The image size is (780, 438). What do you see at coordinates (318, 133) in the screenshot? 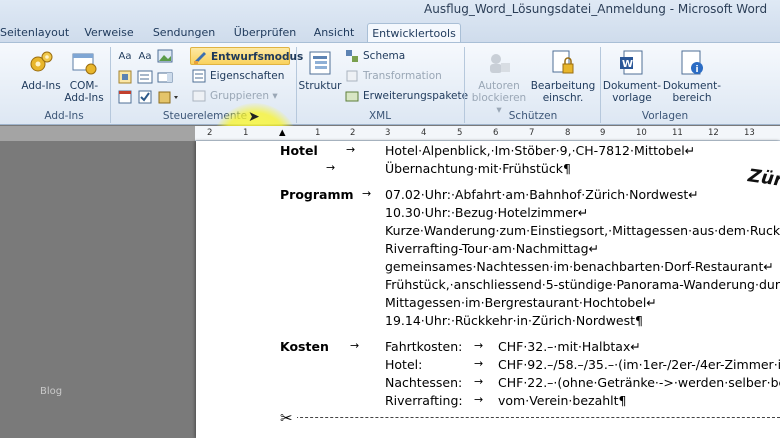
I see `ruler-number: 1` at bounding box center [318, 133].